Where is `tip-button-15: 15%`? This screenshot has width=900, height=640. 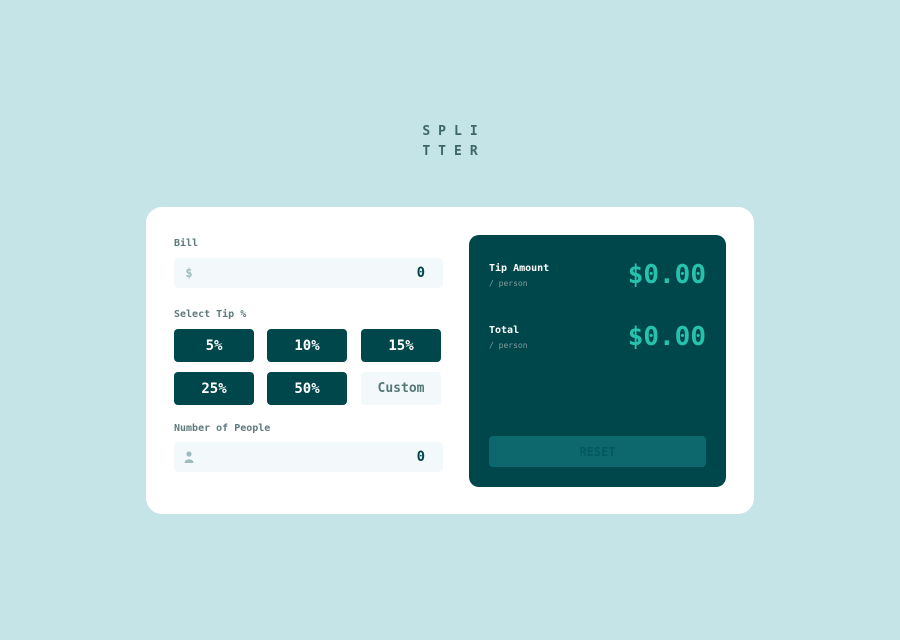 tip-button-15: 15% is located at coordinates (401, 345).